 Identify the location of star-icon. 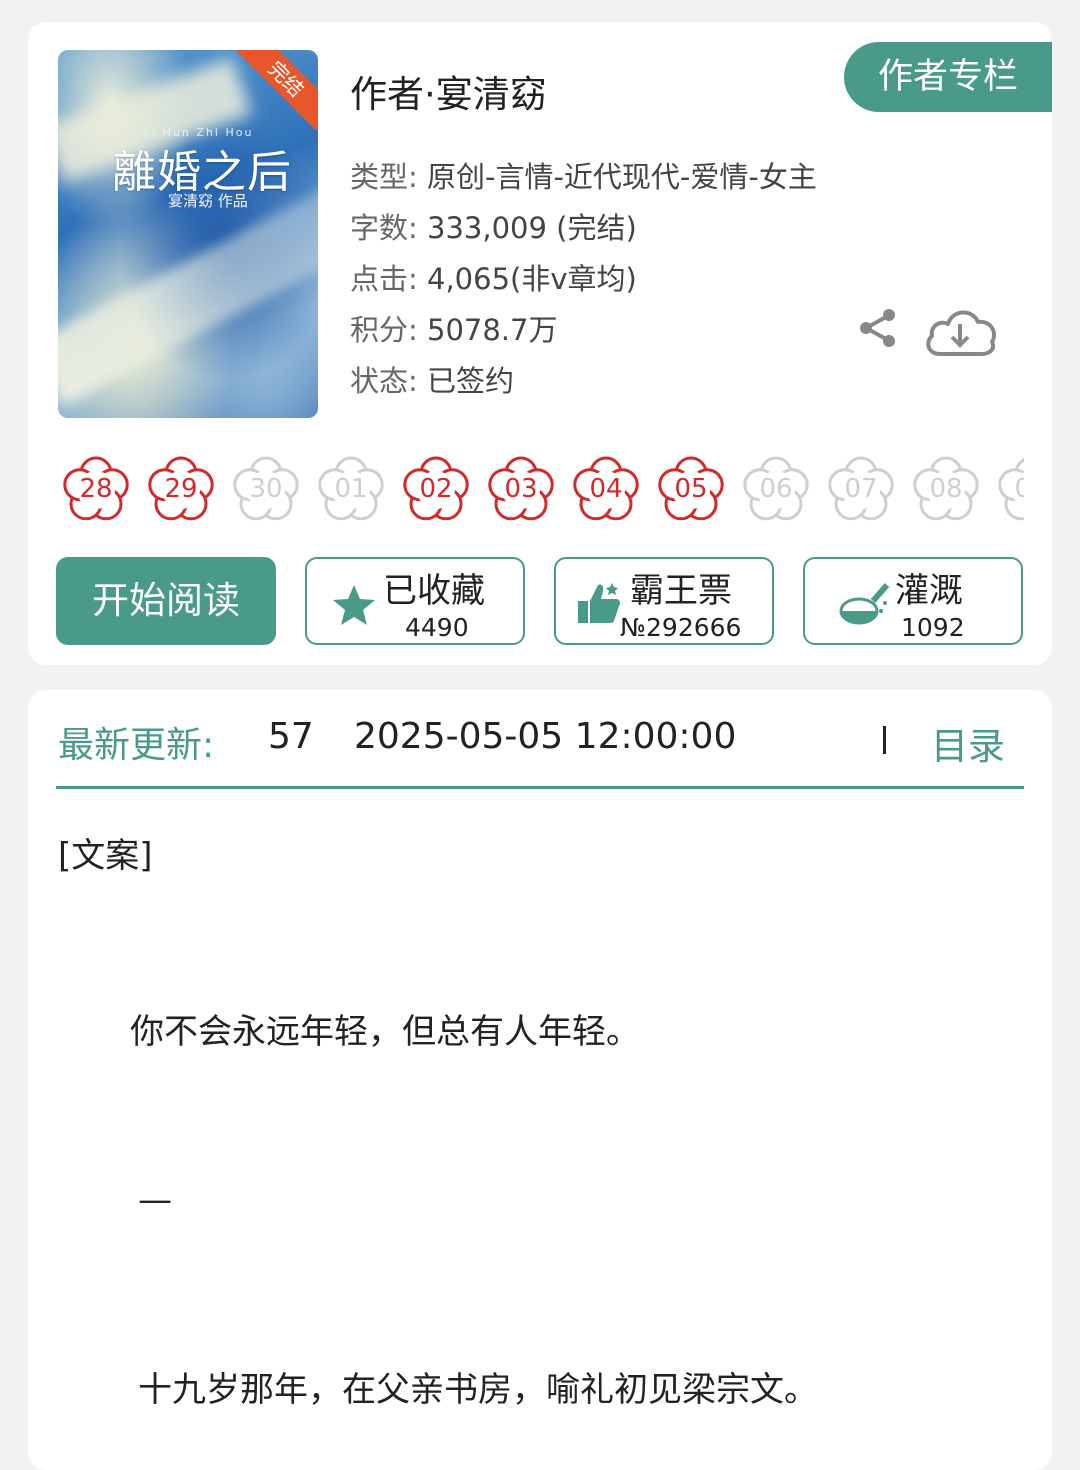
(354, 607).